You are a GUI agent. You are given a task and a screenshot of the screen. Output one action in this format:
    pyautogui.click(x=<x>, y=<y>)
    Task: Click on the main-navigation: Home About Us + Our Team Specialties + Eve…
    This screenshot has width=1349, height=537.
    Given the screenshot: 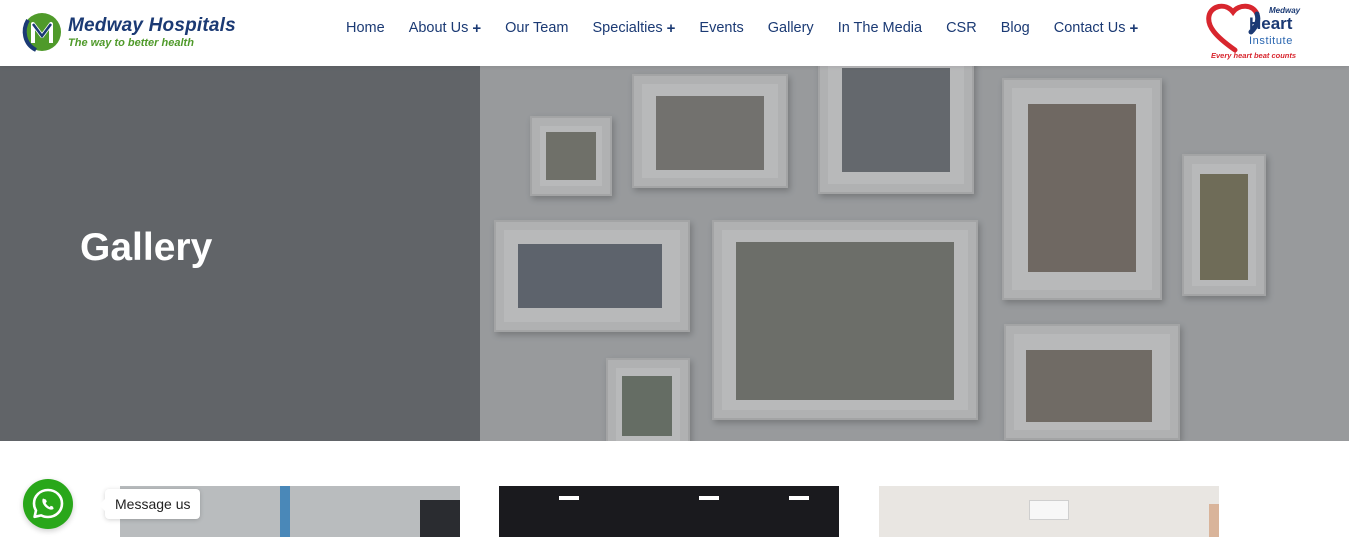 What is the action you would take?
    pyautogui.click(x=742, y=28)
    